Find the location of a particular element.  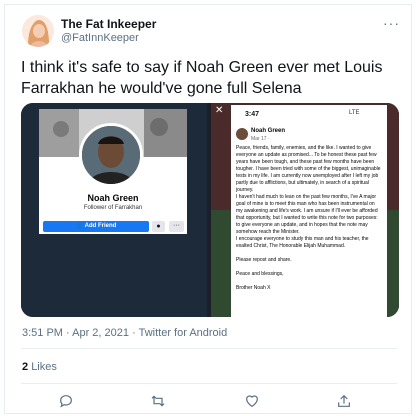

likes-count: 2 Likes is located at coordinates (39, 367).